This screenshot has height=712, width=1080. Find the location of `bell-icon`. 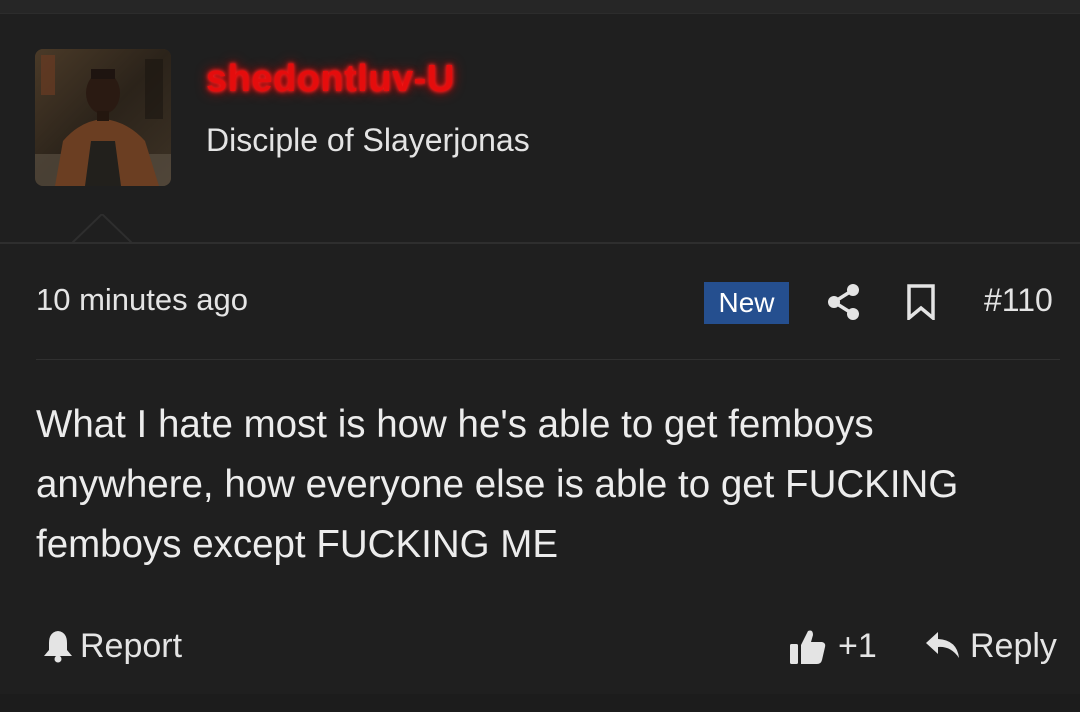

bell-icon is located at coordinates (58, 647).